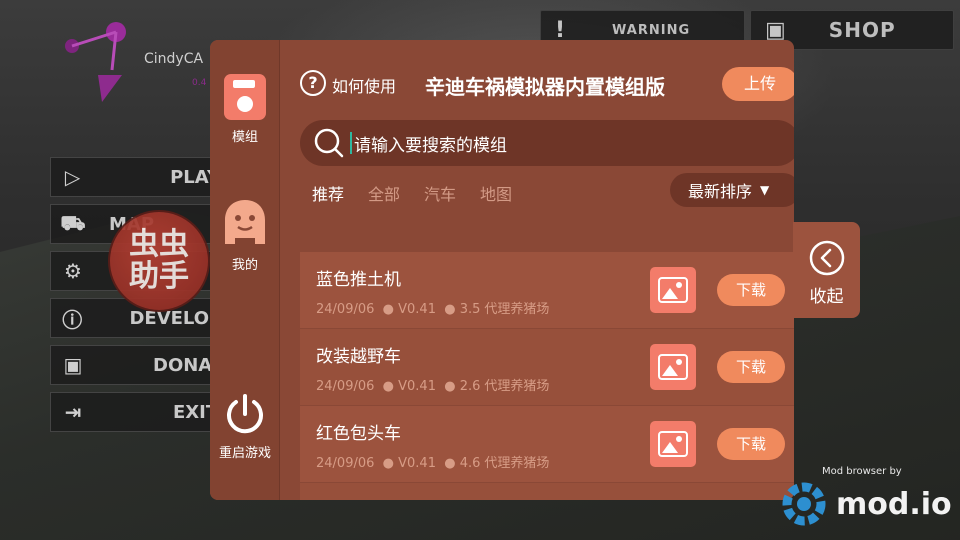 The height and width of the screenshot is (540, 960). Describe the element at coordinates (358, 280) in the screenshot. I see `mod-name: 蓝色推土机` at that location.